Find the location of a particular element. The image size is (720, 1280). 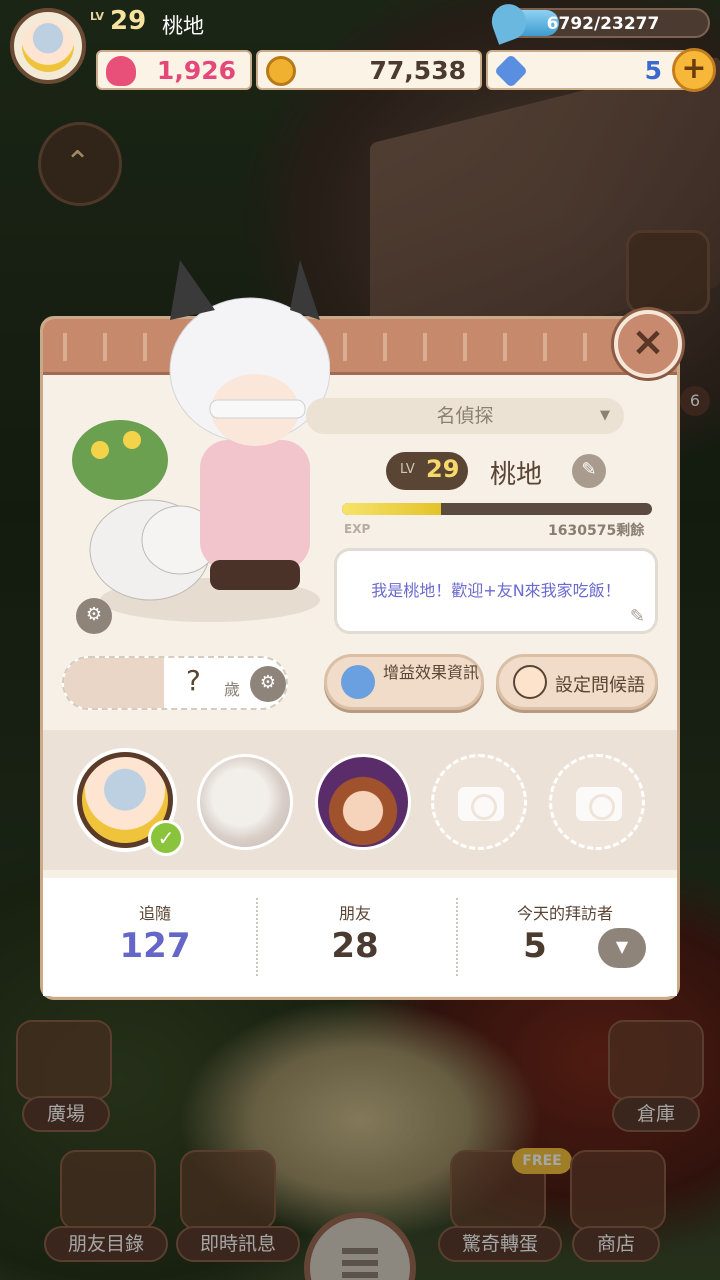

exp-label: EXP is located at coordinates (357, 529).